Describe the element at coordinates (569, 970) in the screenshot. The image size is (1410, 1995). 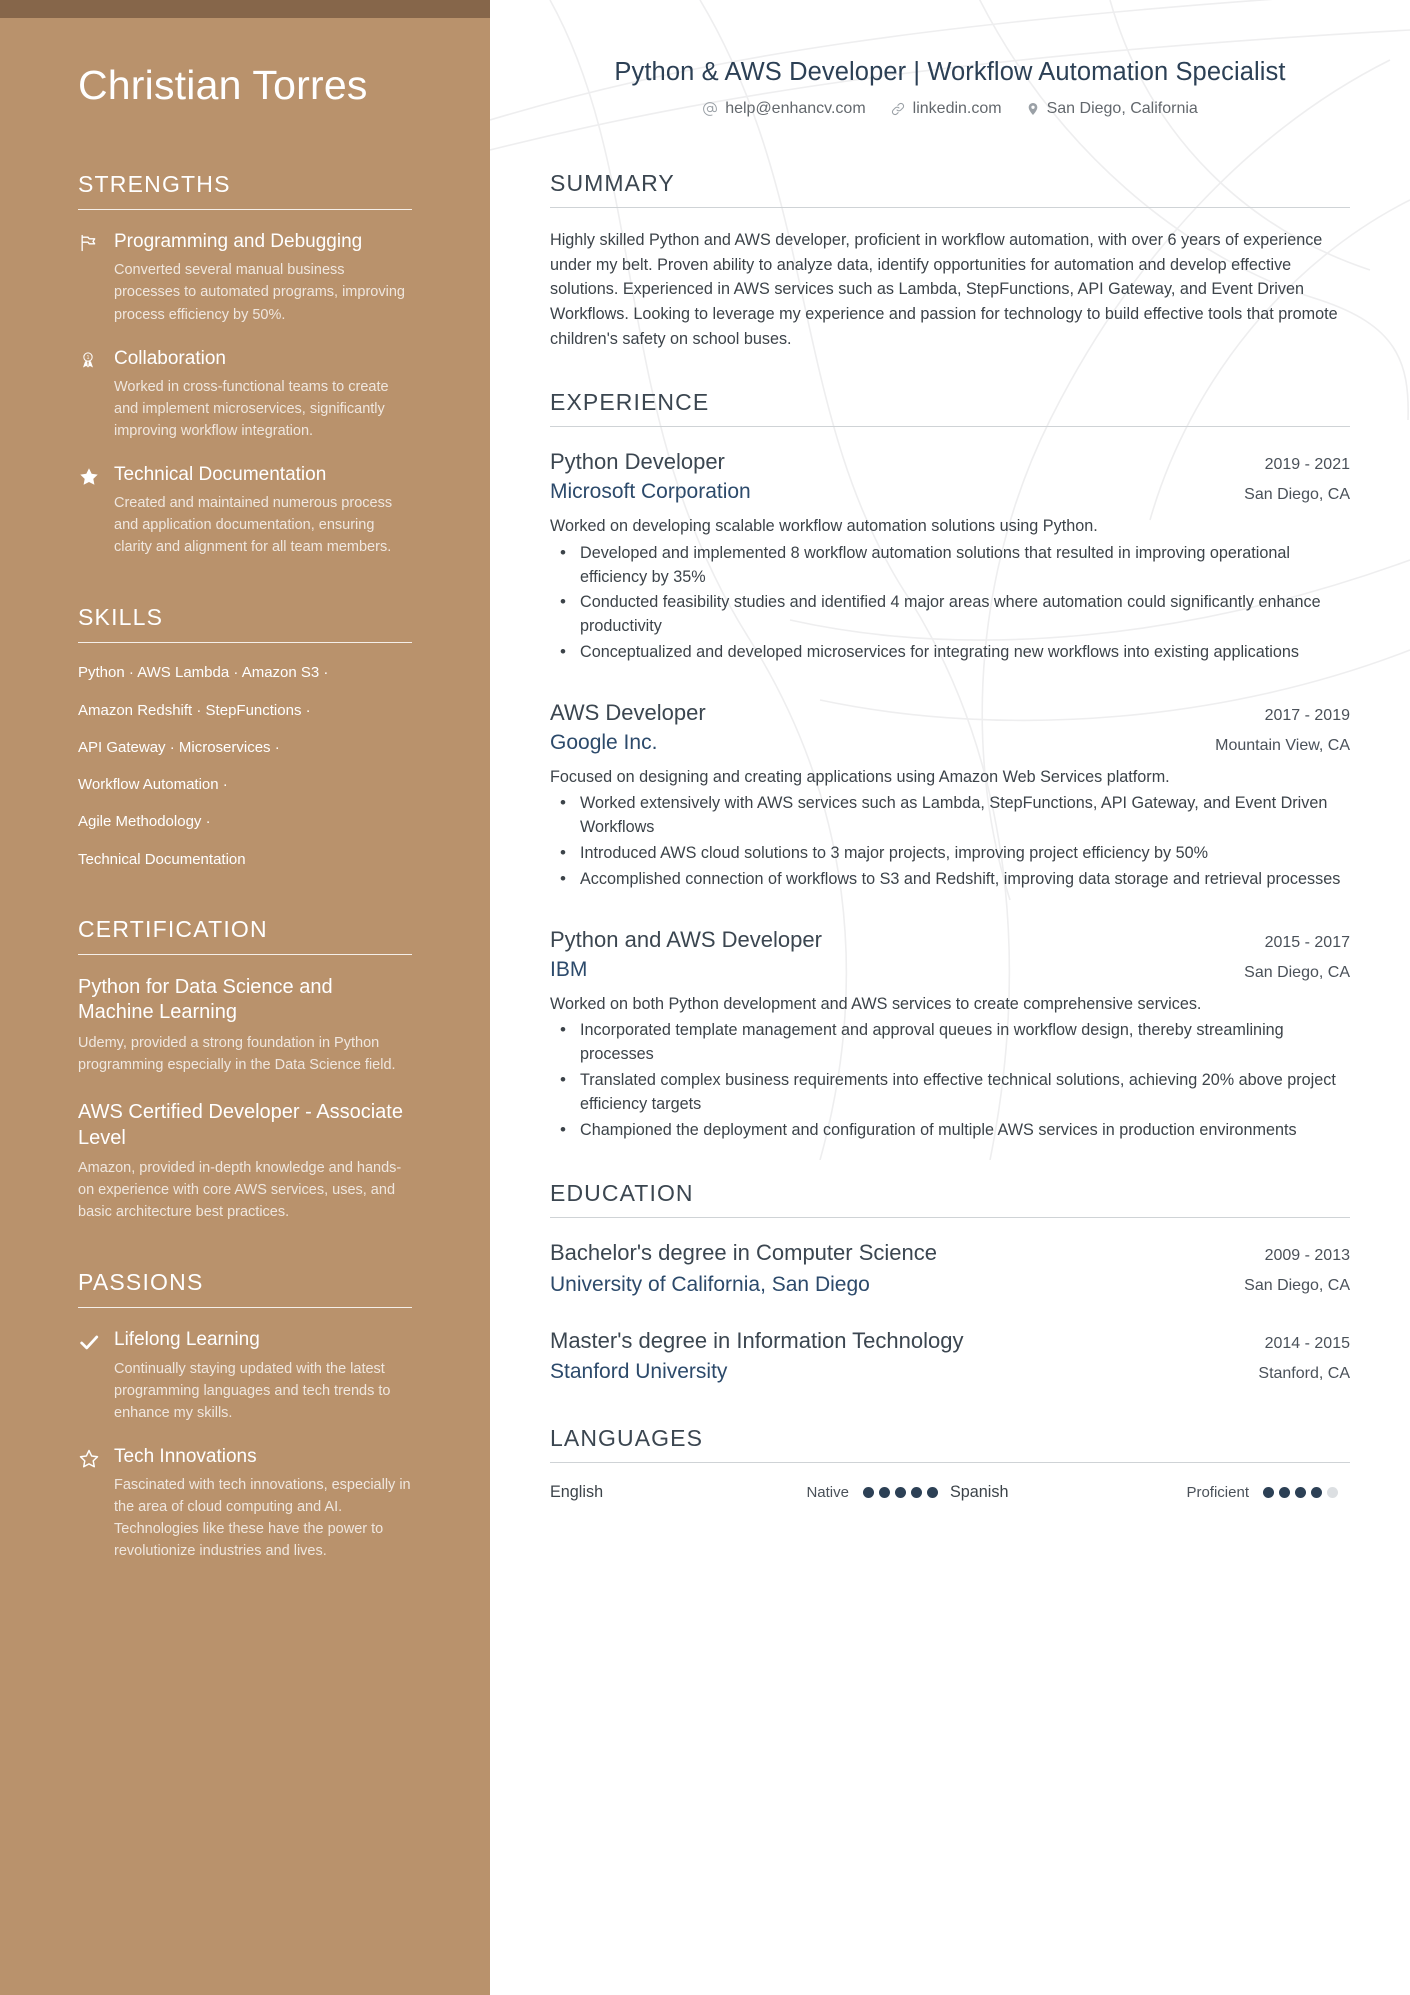
I see `job-company: IBM` at that location.